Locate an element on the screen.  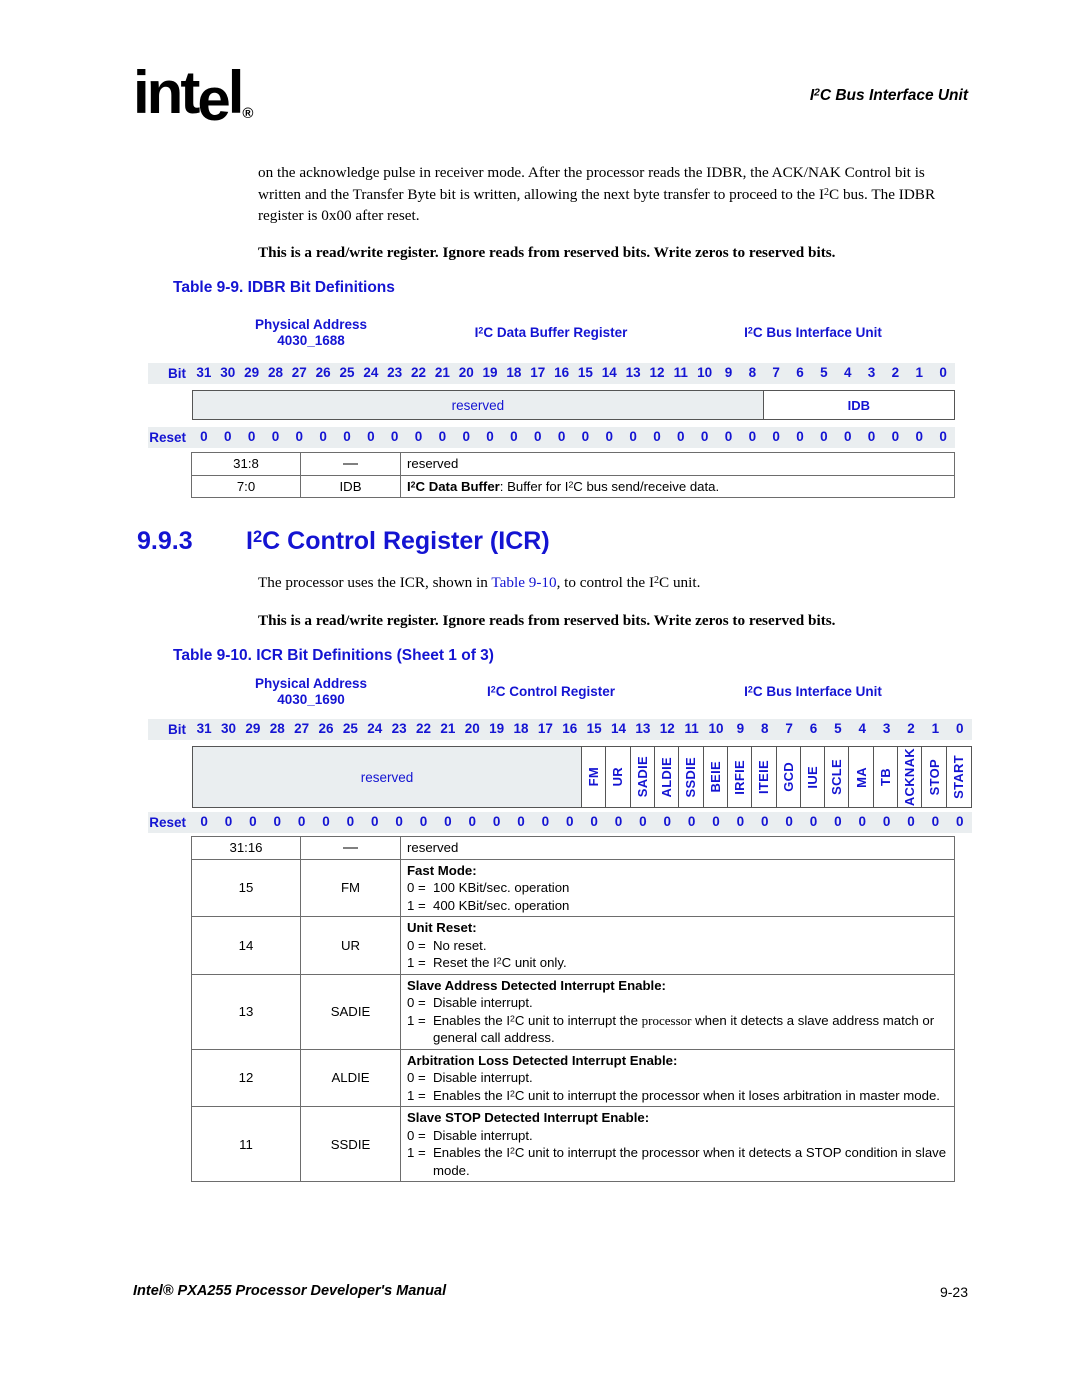
register-field-fm: FM is located at coordinates (594, 777).